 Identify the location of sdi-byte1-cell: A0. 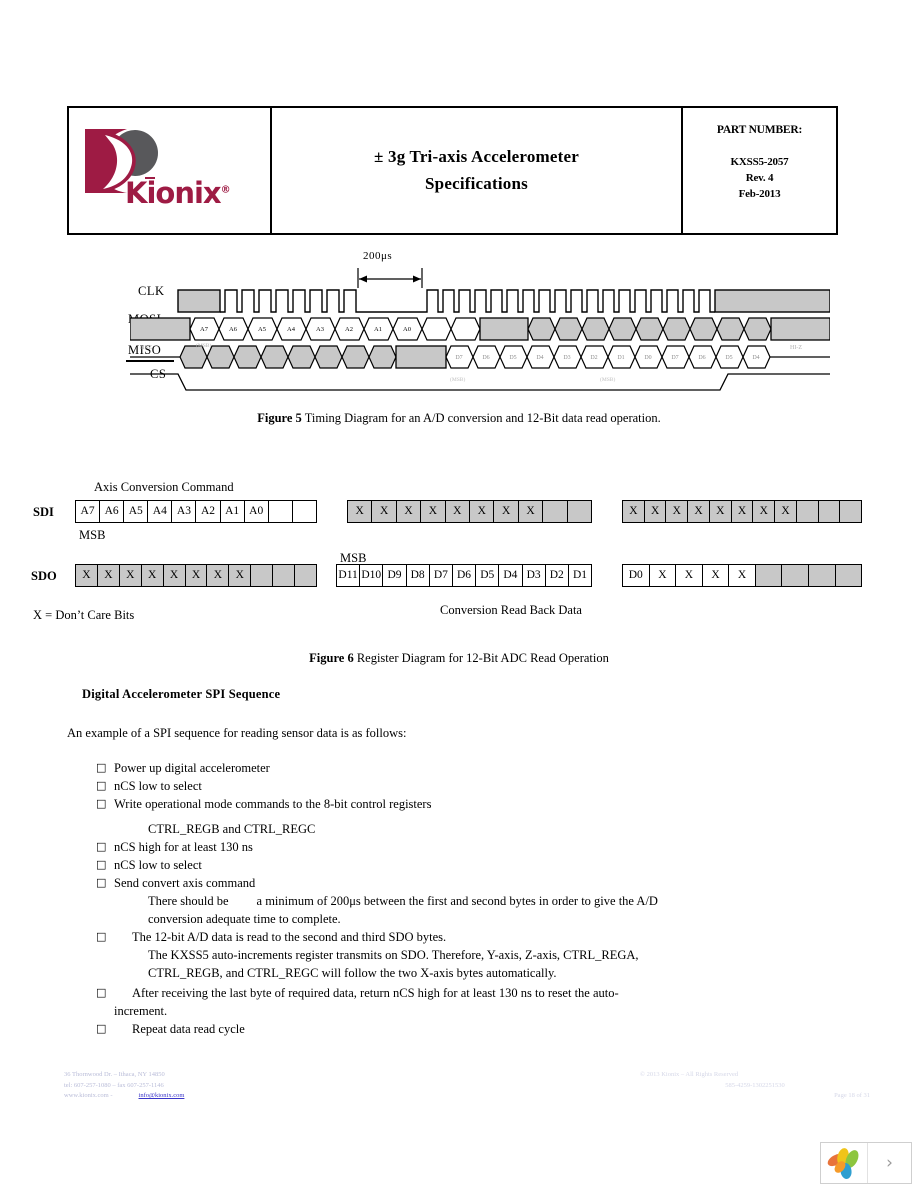
(256, 511).